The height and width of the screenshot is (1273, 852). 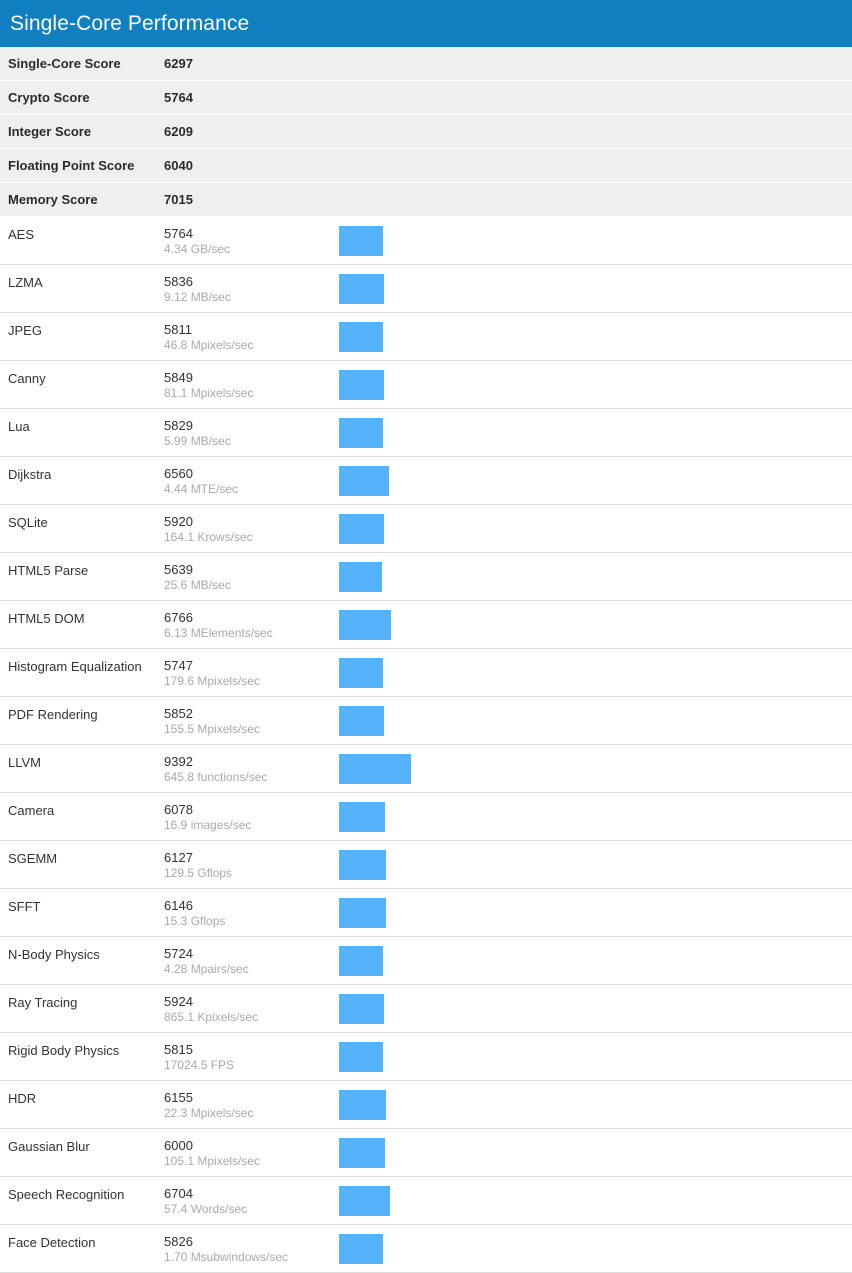 What do you see at coordinates (251, 1101) in the screenshot?
I see `benchmark-score-group: 6155 22.3 Mpixels/sec` at bounding box center [251, 1101].